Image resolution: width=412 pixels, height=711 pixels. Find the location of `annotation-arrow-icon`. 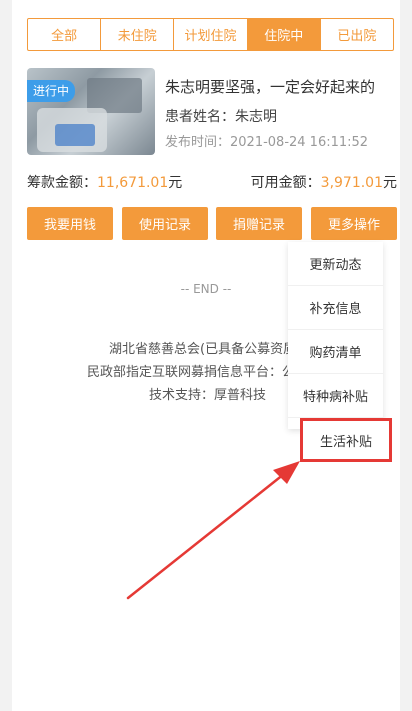

annotation-arrow-icon is located at coordinates (213, 530).